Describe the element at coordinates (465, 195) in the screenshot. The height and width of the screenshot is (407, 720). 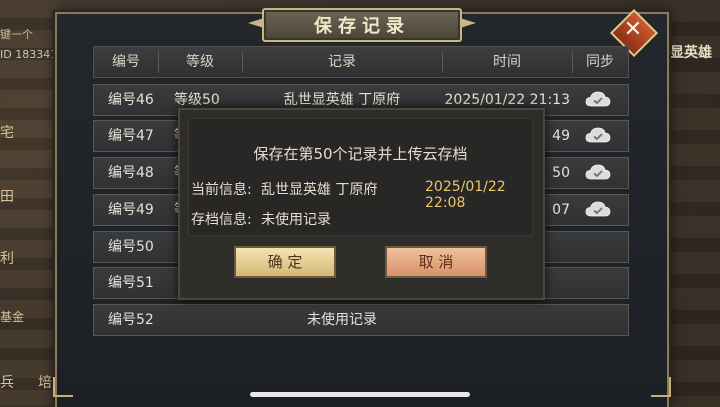
I see `current-info-time: 2025/01/22 22:08` at that location.